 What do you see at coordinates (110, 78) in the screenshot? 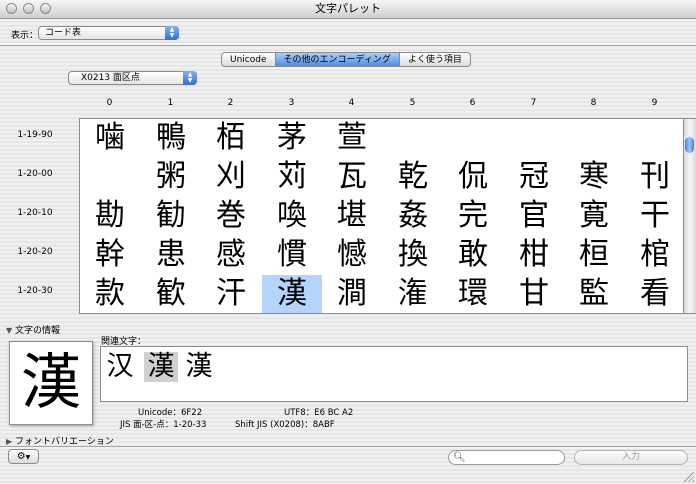
I see `encoding-popup-value: X0213 面区点` at bounding box center [110, 78].